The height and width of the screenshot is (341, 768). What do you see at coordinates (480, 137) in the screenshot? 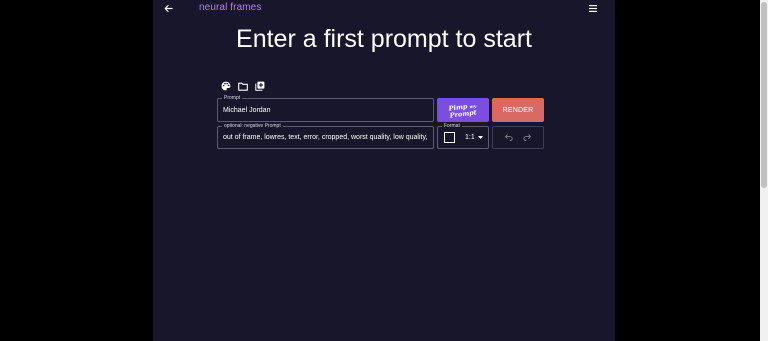
I see `chevron-down-icon` at bounding box center [480, 137].